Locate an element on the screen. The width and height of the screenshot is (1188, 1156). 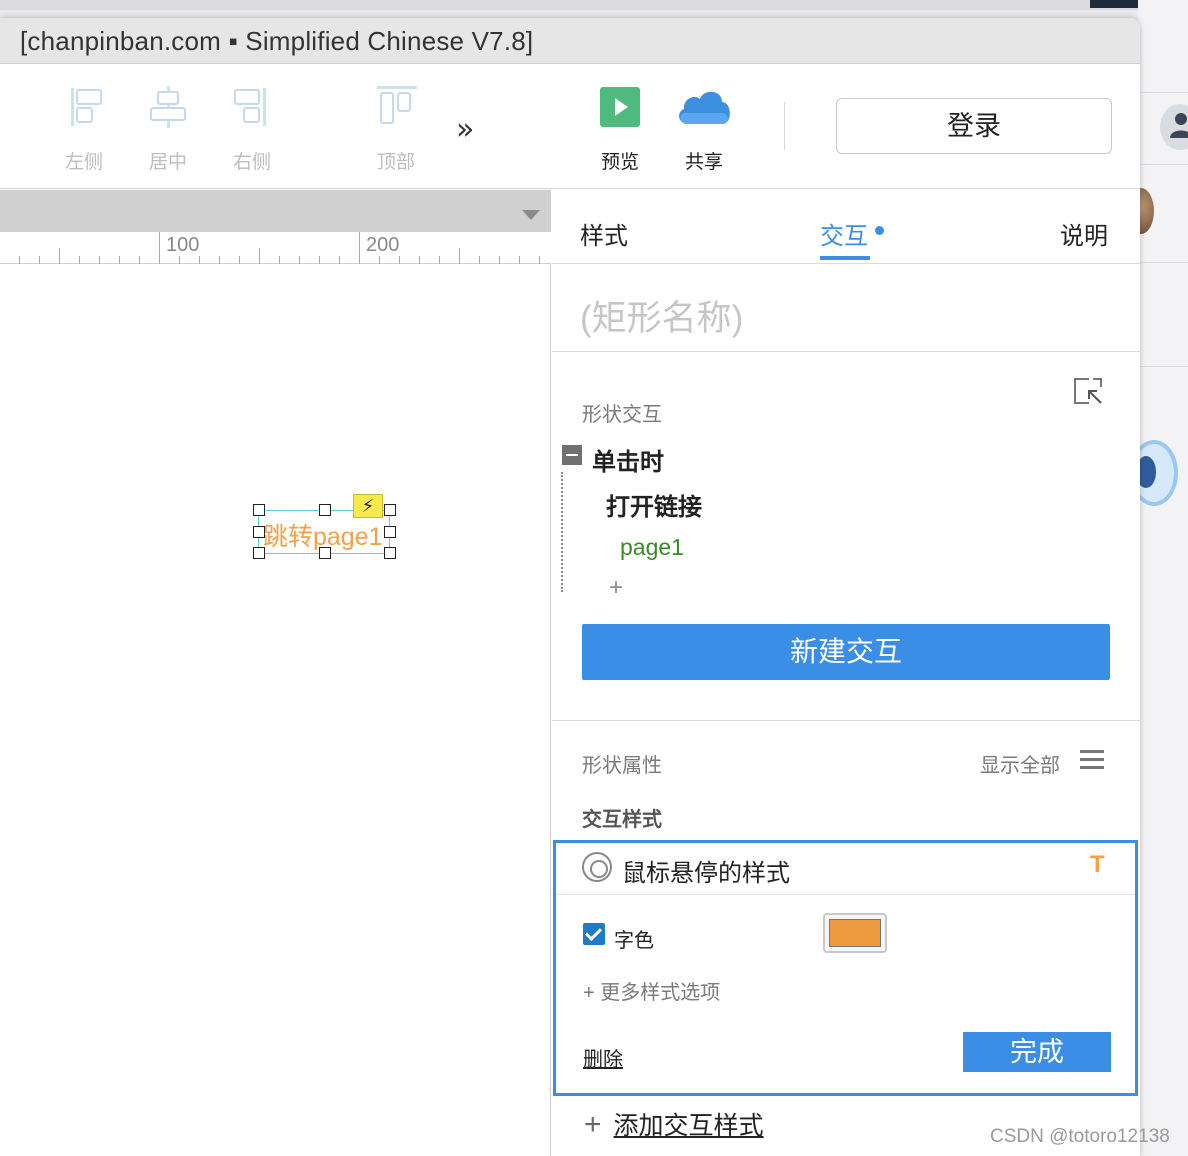
shape-name-placeholder: (矩形名称) is located at coordinates (662, 318).